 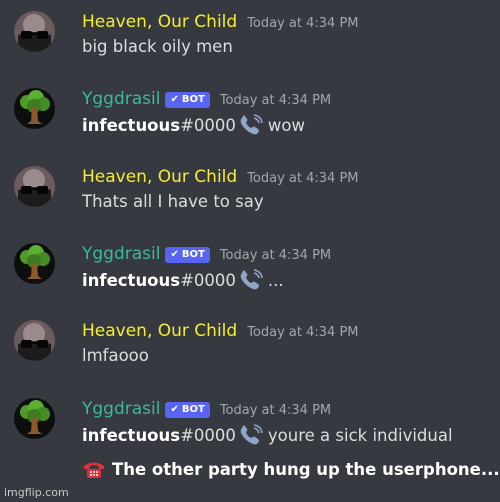 What do you see at coordinates (286, 125) in the screenshot?
I see `message-text: wow` at bounding box center [286, 125].